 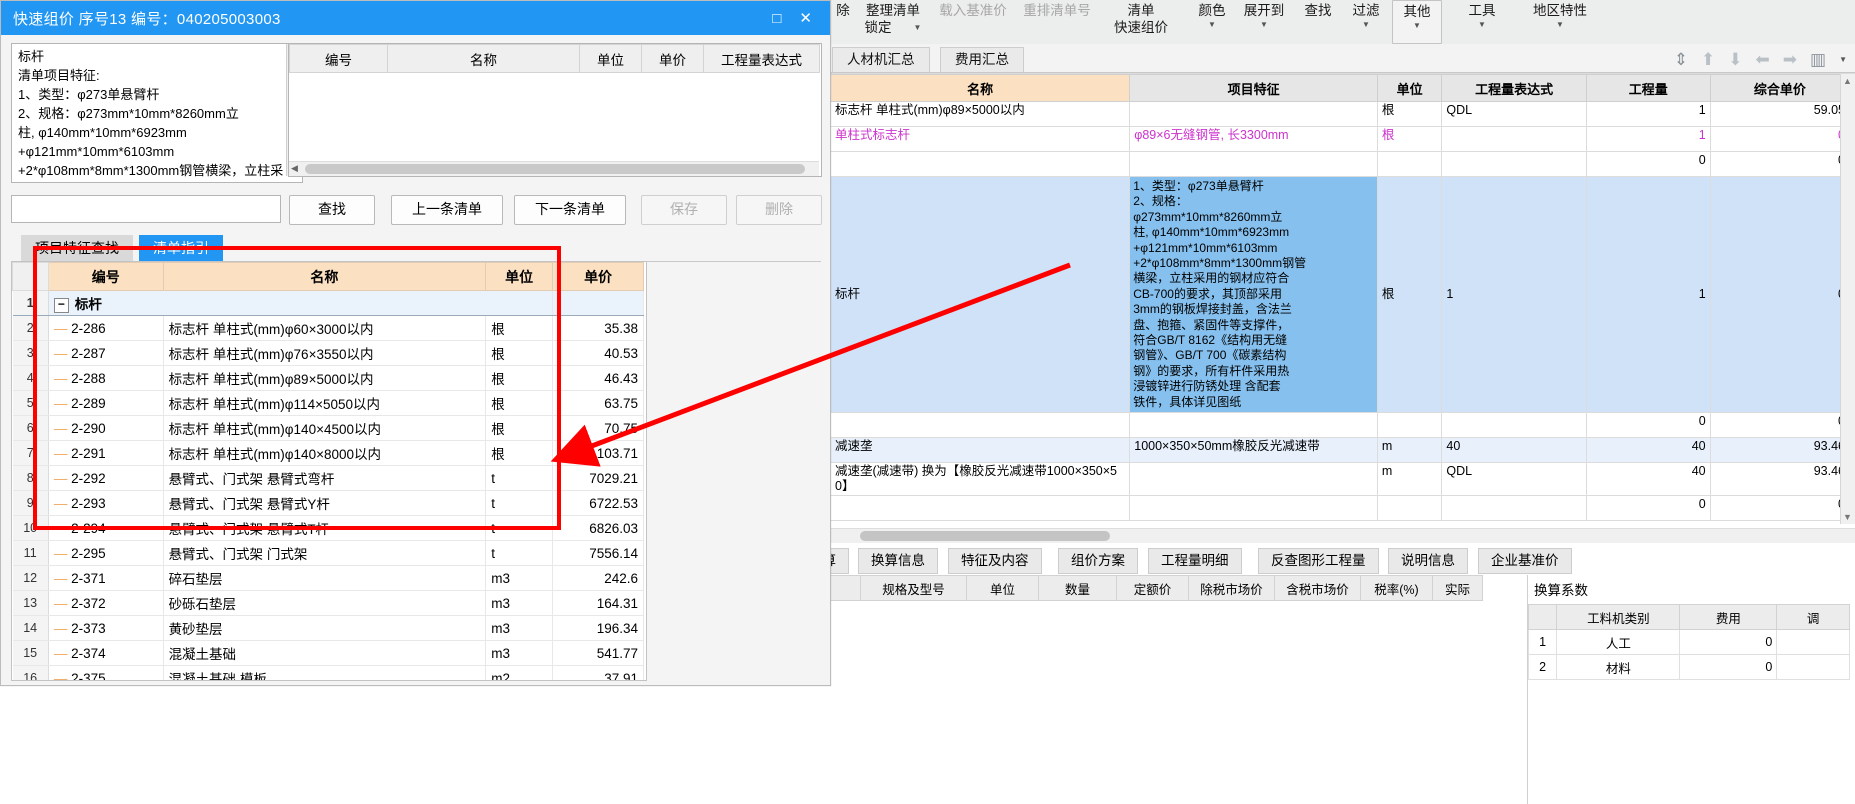 I want to click on next-list-button: 下一条清单, so click(x=570, y=210).